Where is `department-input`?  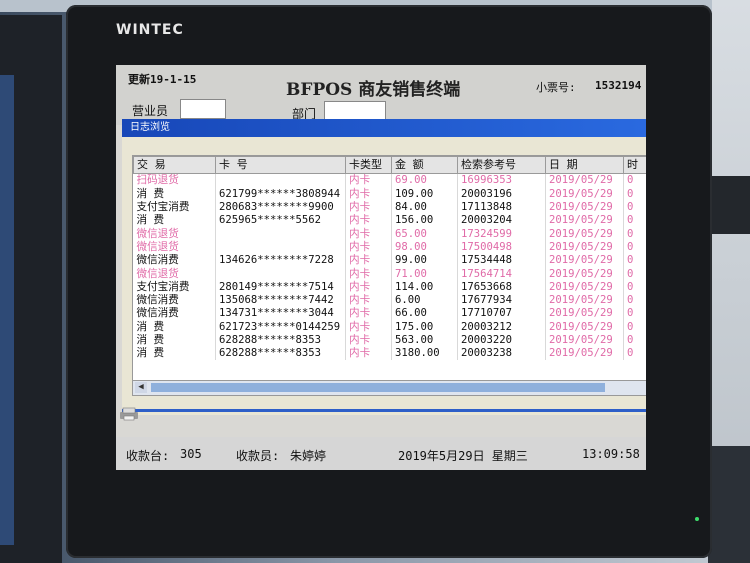
department-input is located at coordinates (355, 111).